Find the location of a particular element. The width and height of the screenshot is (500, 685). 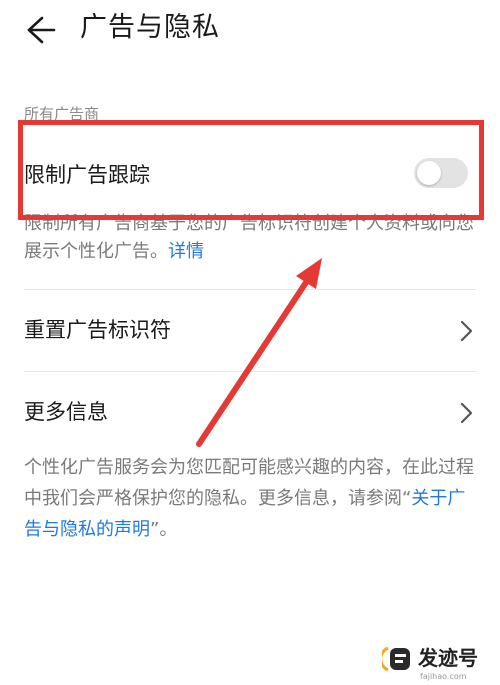

more-info-row: 更多信息 is located at coordinates (250, 413).